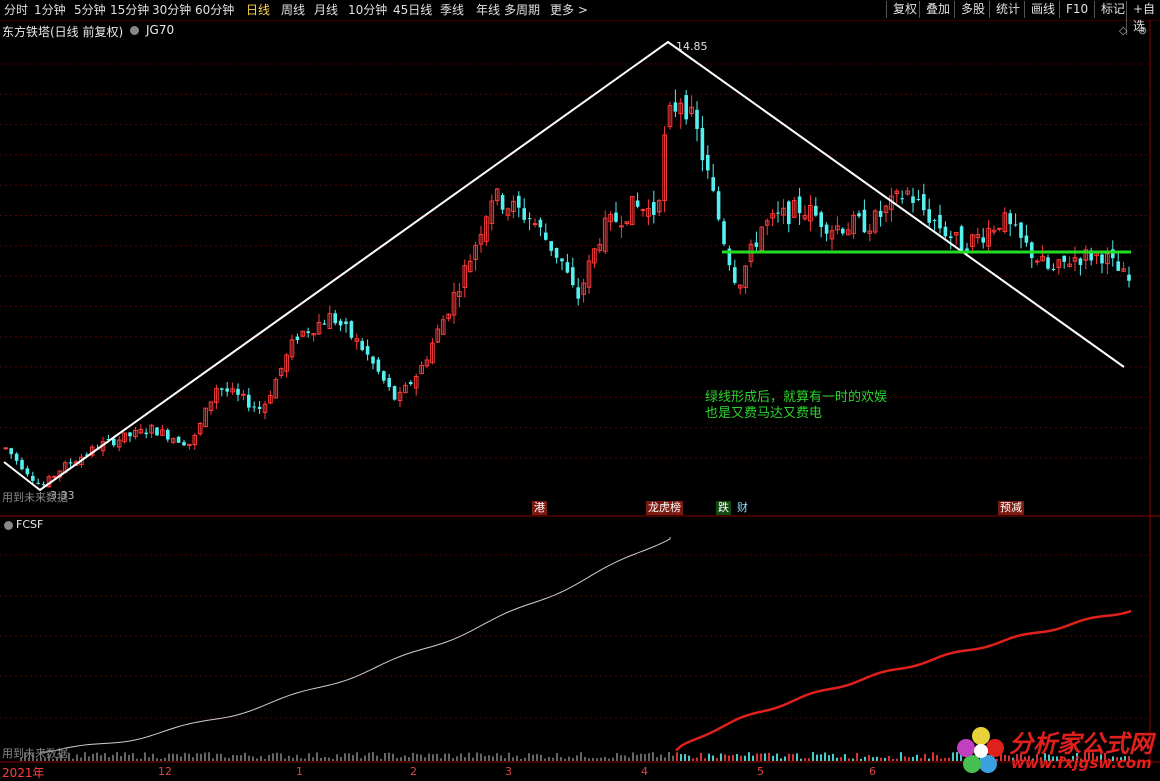 The width and height of the screenshot is (1160, 781). What do you see at coordinates (1039, 9) in the screenshot?
I see `toolbar-button-4: 画线` at bounding box center [1039, 9].